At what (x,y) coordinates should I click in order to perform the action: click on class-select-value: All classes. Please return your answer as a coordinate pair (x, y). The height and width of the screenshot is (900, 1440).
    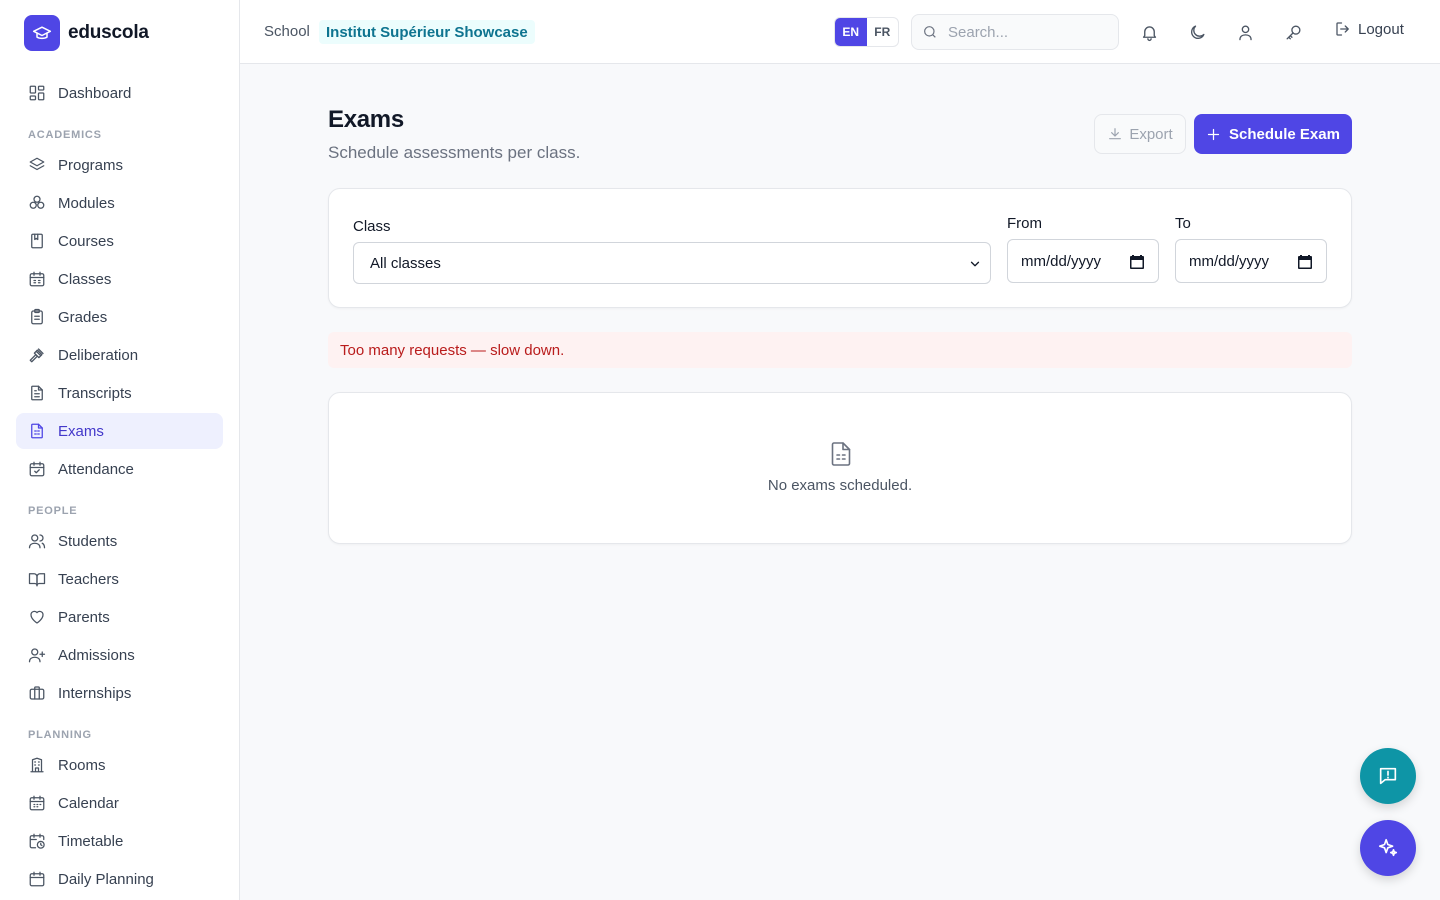
    Looking at the image, I should click on (405, 263).